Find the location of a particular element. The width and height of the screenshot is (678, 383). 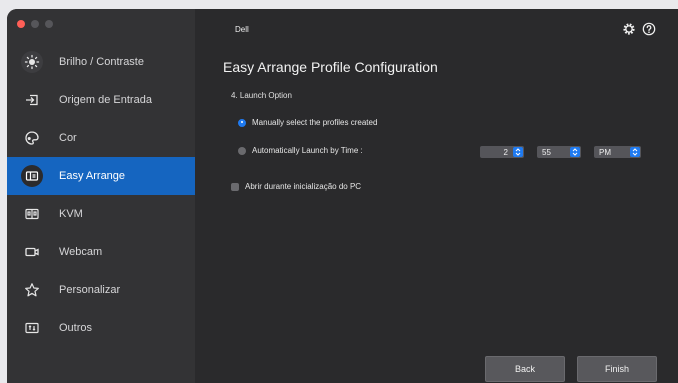

radio-manual-label: Manually select the profiles created is located at coordinates (315, 122).